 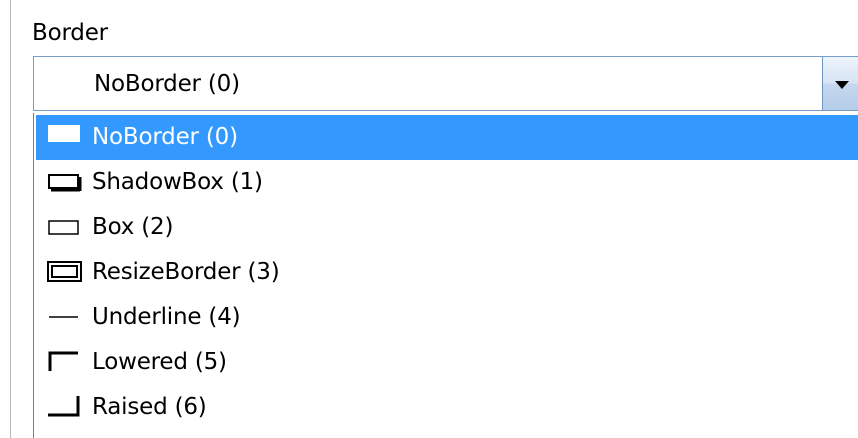 I want to click on option-resizeborder: ResizeBorder (3), so click(x=447, y=272).